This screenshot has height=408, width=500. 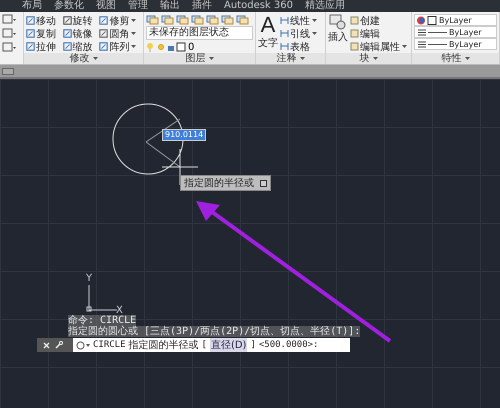 I want to click on file-tab-icon, so click(x=8, y=71).